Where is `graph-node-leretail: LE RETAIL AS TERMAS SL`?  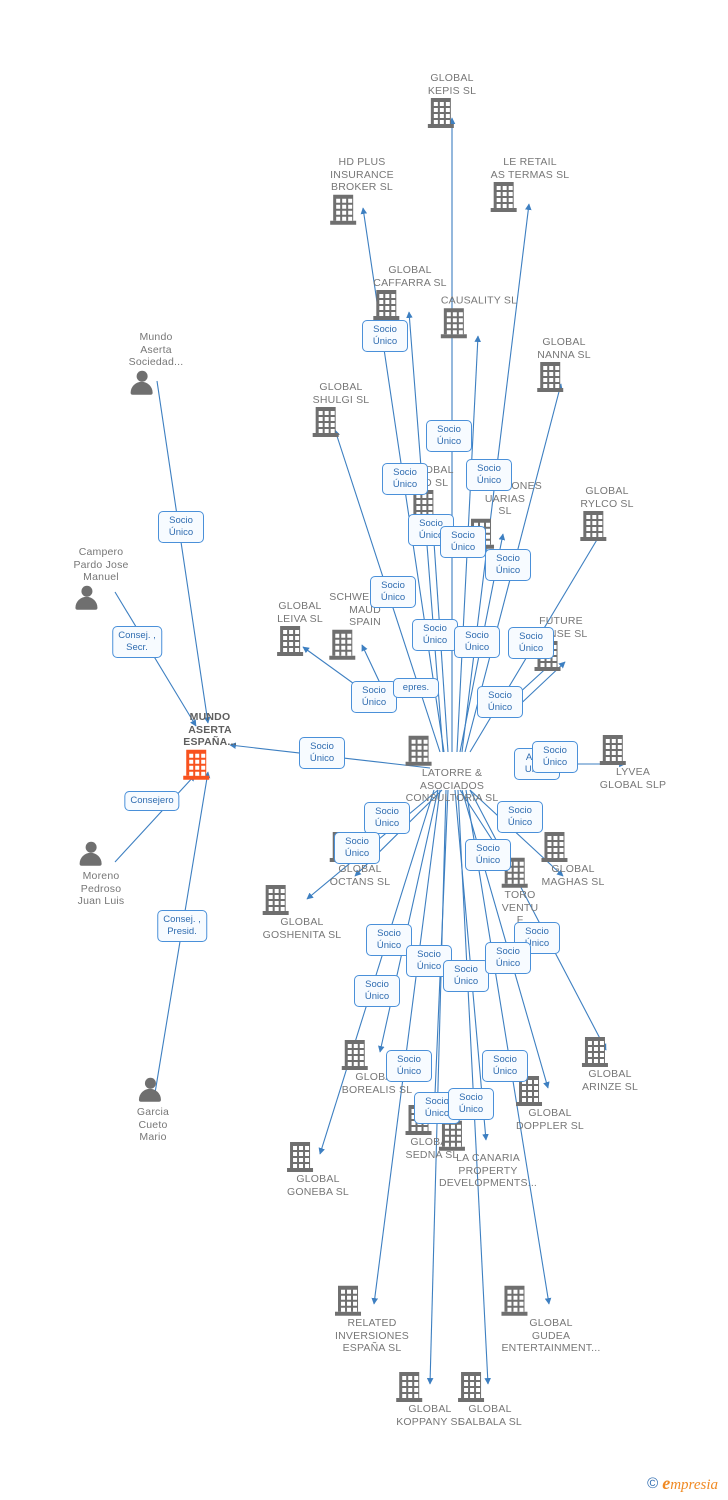 graph-node-leretail: LE RETAIL AS TERMAS SL is located at coordinates (530, 184).